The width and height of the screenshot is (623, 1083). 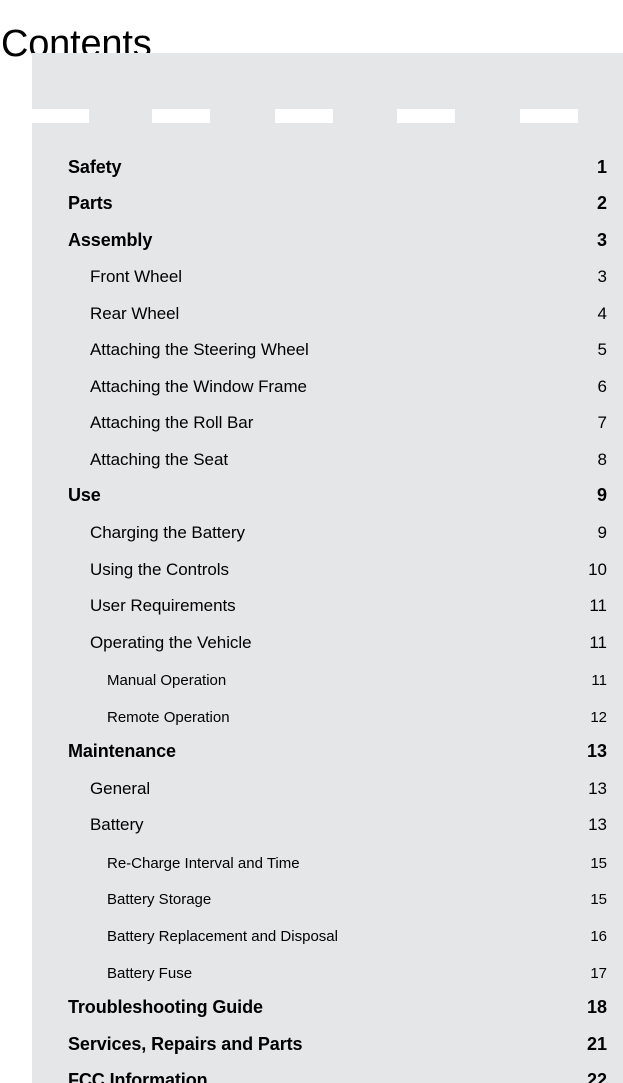 I want to click on toc-entry-page-number: 4, so click(x=602, y=313).